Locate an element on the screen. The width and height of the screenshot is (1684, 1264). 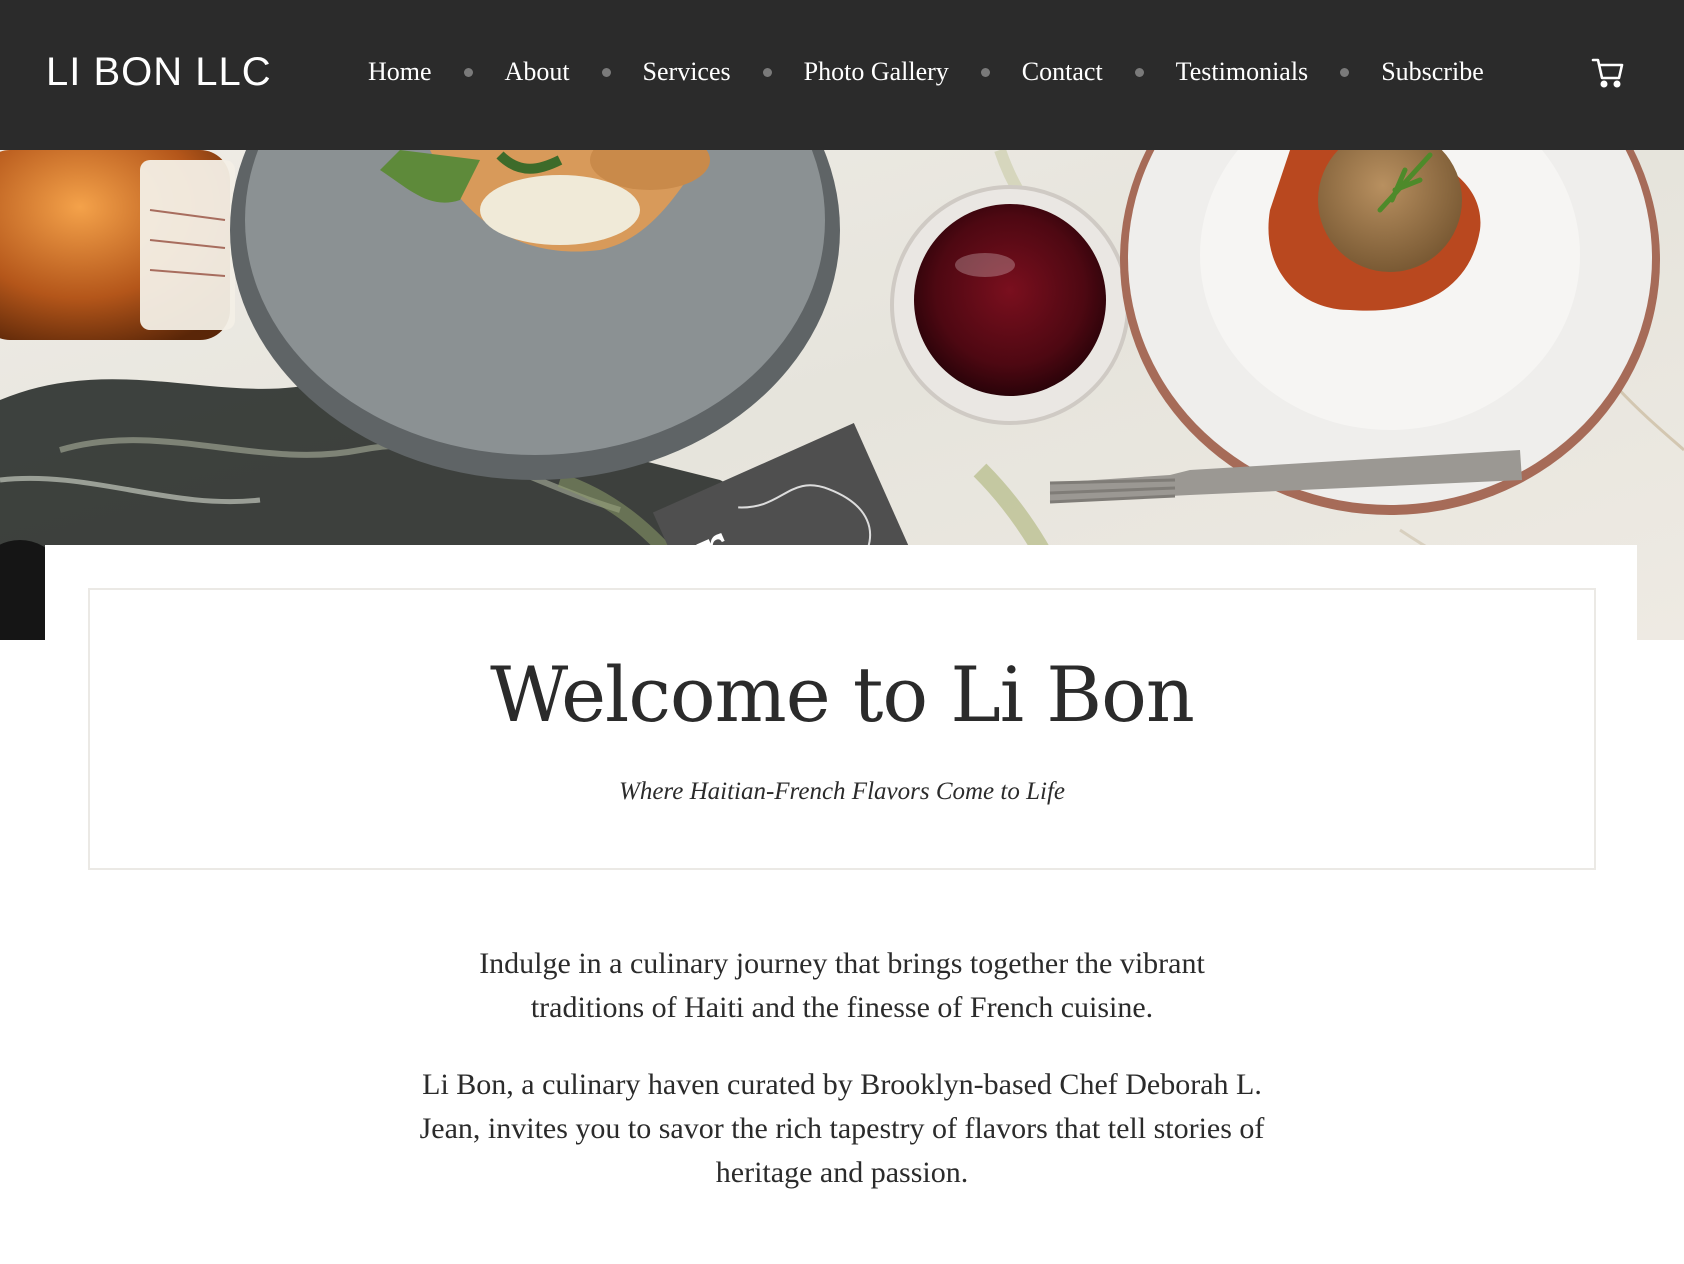
nav-testimonials: Testimonials is located at coordinates (1242, 72).